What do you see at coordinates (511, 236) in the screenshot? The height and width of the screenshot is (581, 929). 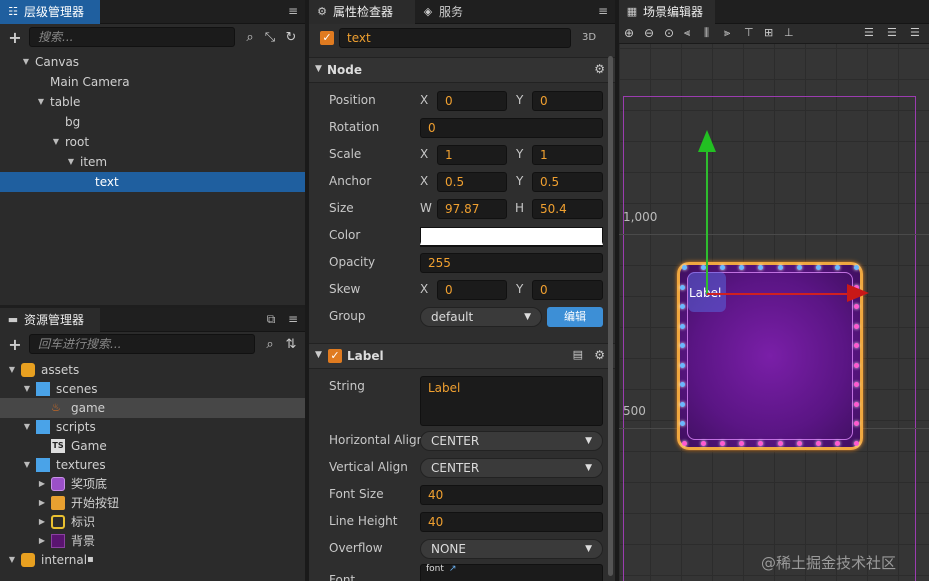 I see `color-swatch` at bounding box center [511, 236].